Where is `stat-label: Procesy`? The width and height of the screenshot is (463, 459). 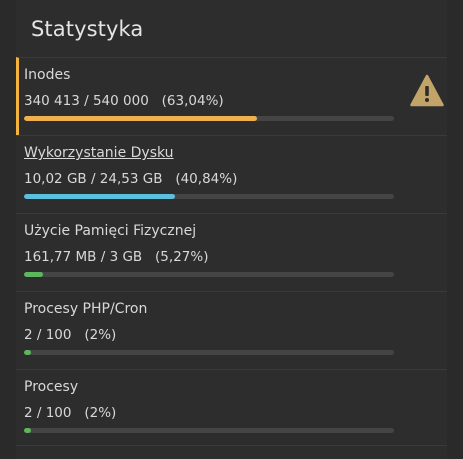
stat-label: Procesy is located at coordinates (51, 387).